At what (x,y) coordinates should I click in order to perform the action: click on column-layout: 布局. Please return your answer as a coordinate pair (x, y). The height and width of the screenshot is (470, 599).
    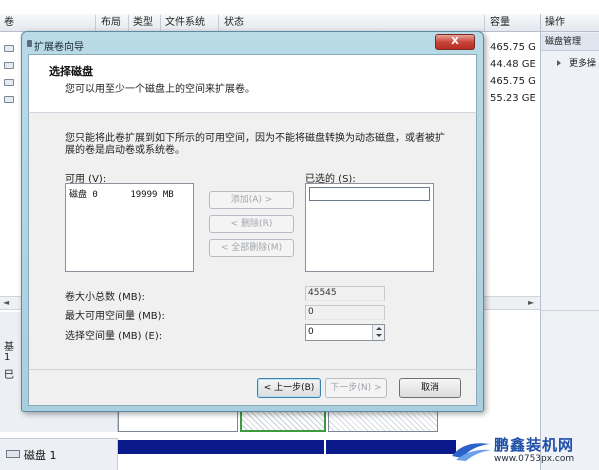
    Looking at the image, I should click on (111, 23).